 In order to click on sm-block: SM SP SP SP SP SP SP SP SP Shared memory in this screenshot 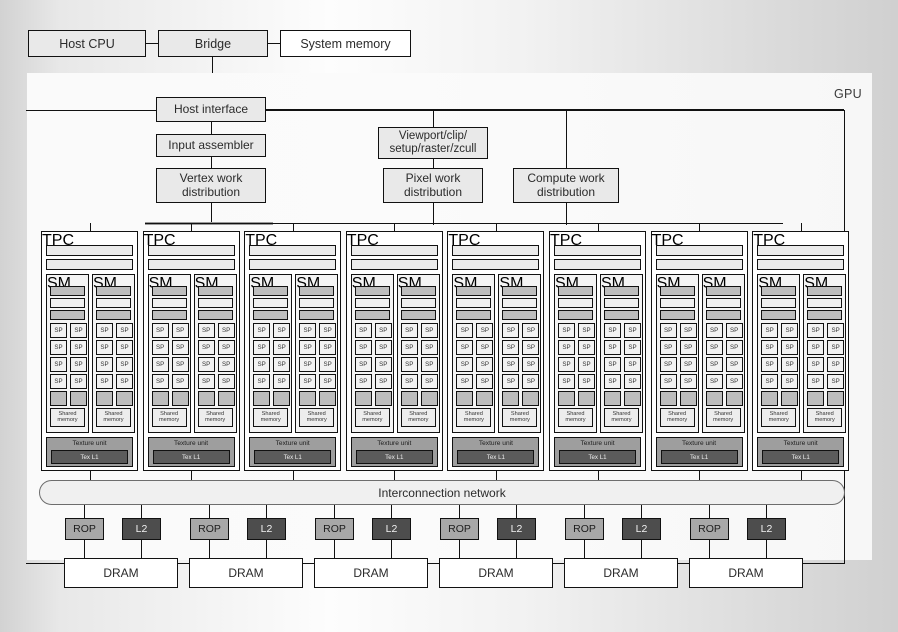, I will do `click(271, 353)`.